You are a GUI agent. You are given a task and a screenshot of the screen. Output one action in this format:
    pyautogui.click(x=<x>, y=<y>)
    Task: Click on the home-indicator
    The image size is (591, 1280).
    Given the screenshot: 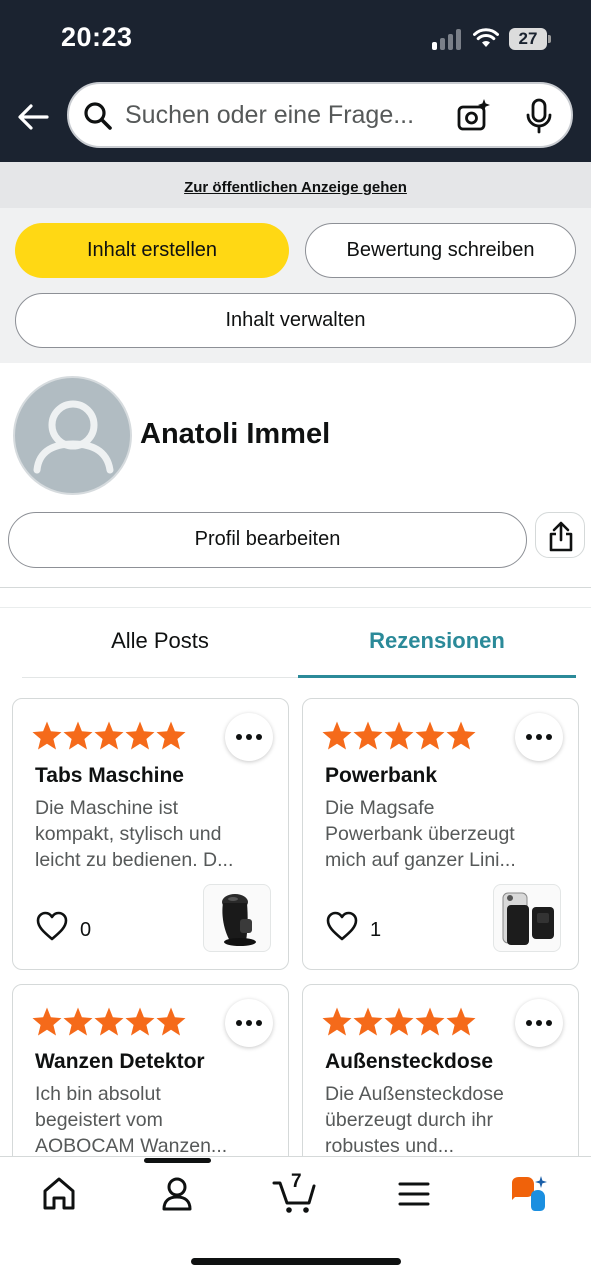 What is the action you would take?
    pyautogui.click(x=296, y=1261)
    